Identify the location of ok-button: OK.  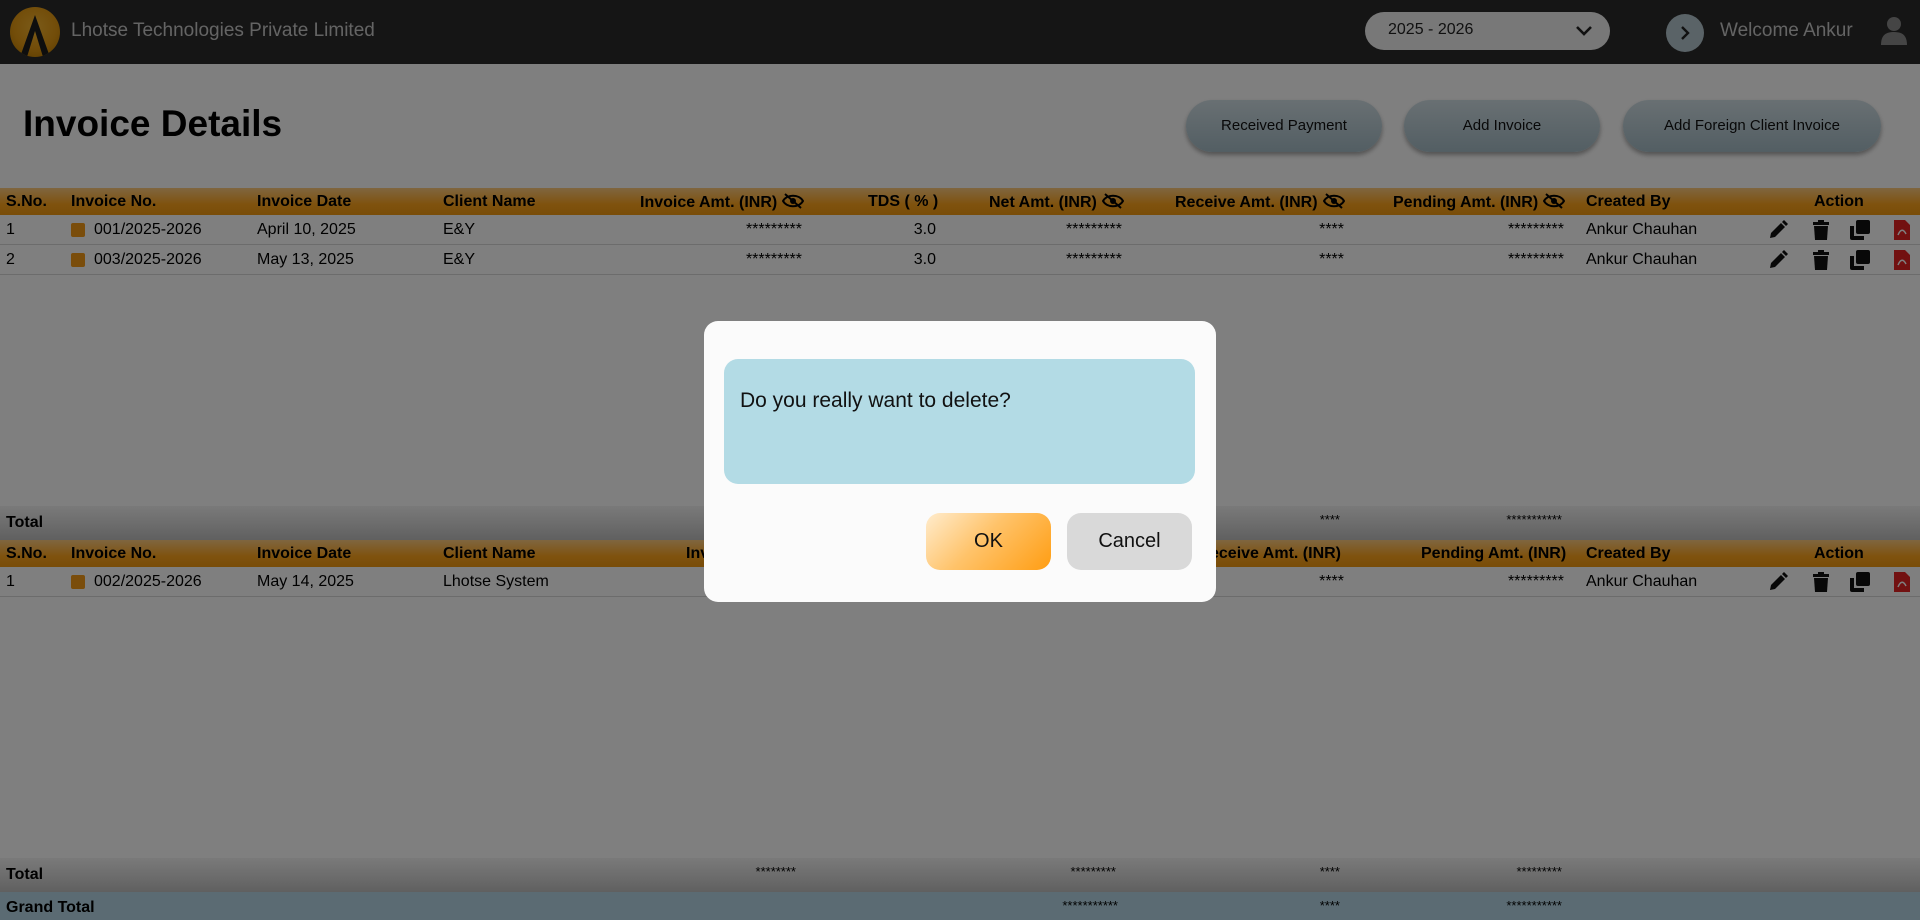
(988, 541).